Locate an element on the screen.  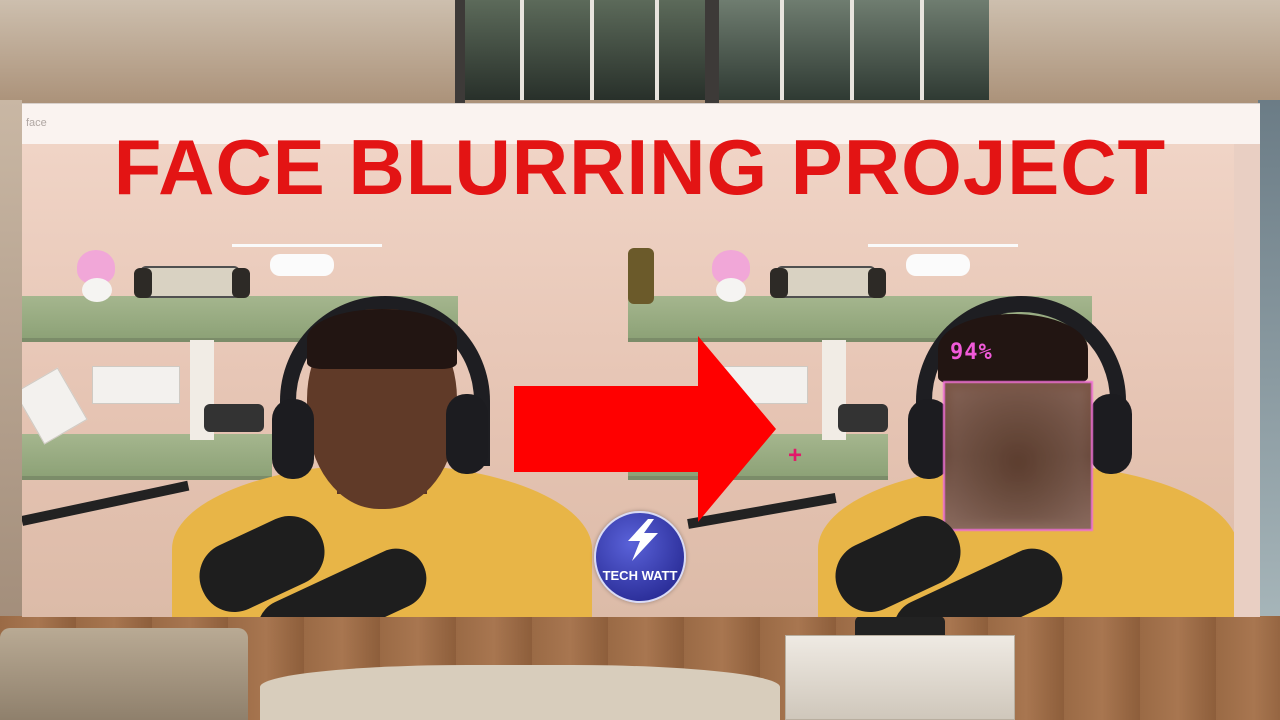
tech-watt-logo: TECH WATT is located at coordinates (640, 557).